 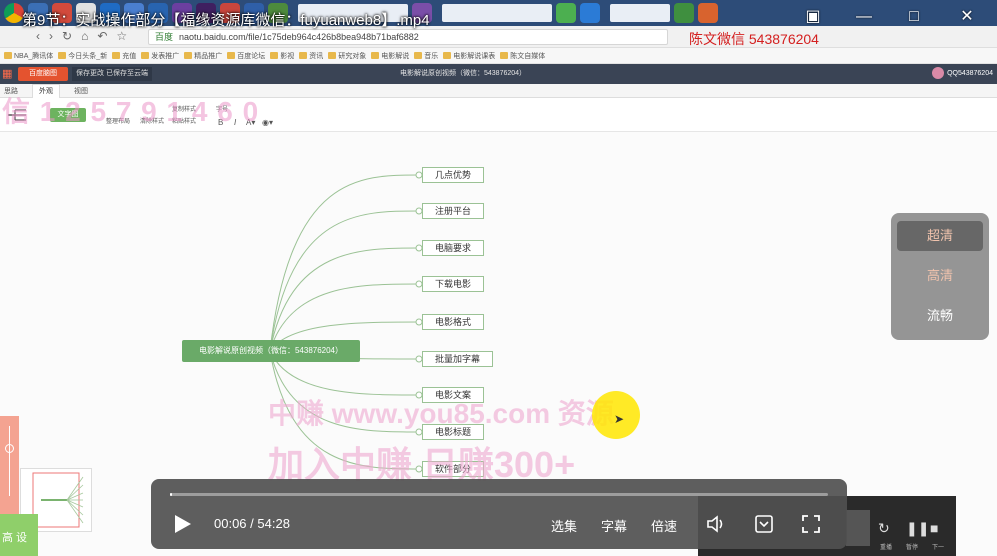 I want to click on reload-icon: ↻, so click(x=67, y=36).